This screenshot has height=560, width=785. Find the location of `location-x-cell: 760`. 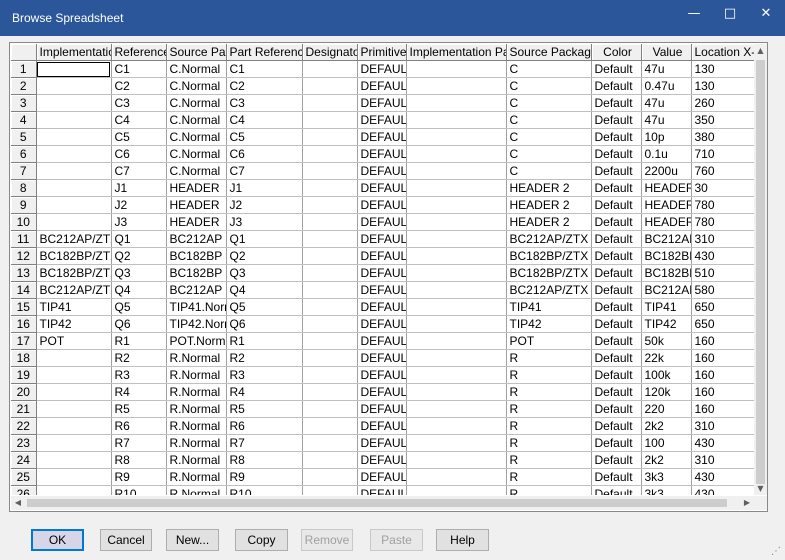

location-x-cell: 760 is located at coordinates (722, 171).